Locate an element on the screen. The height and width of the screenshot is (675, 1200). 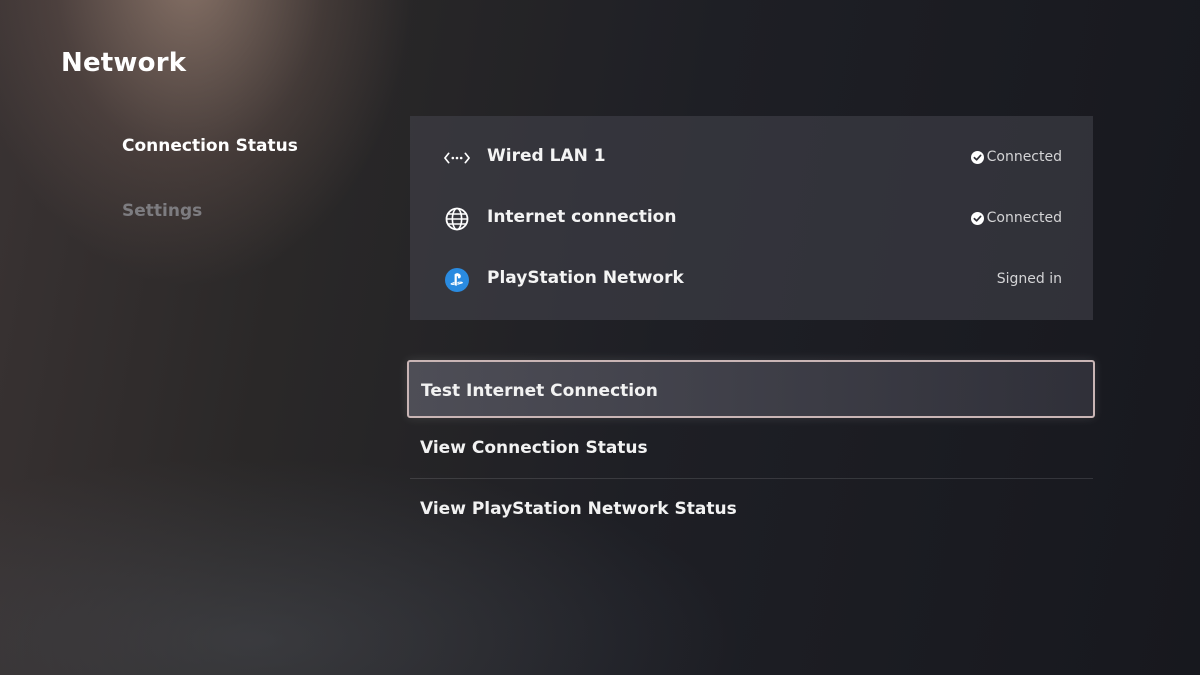
page-title: Network is located at coordinates (124, 63).